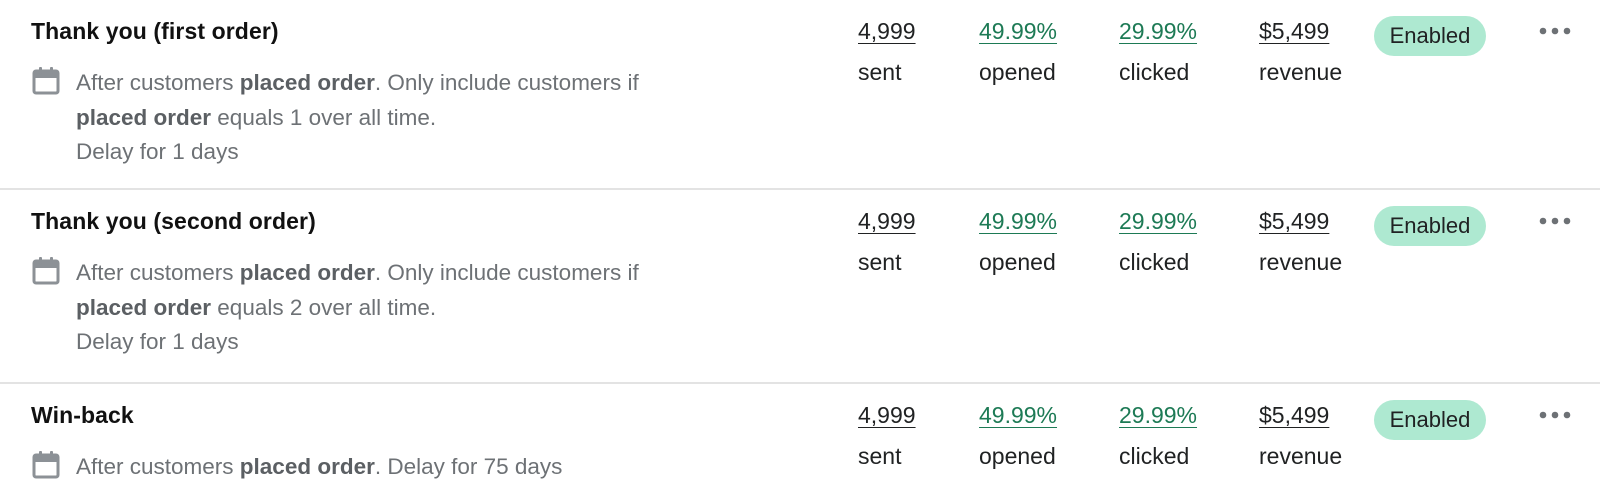 This screenshot has height=502, width=1600. What do you see at coordinates (155, 31) in the screenshot?
I see `automation-title: Thank you (first order)` at bounding box center [155, 31].